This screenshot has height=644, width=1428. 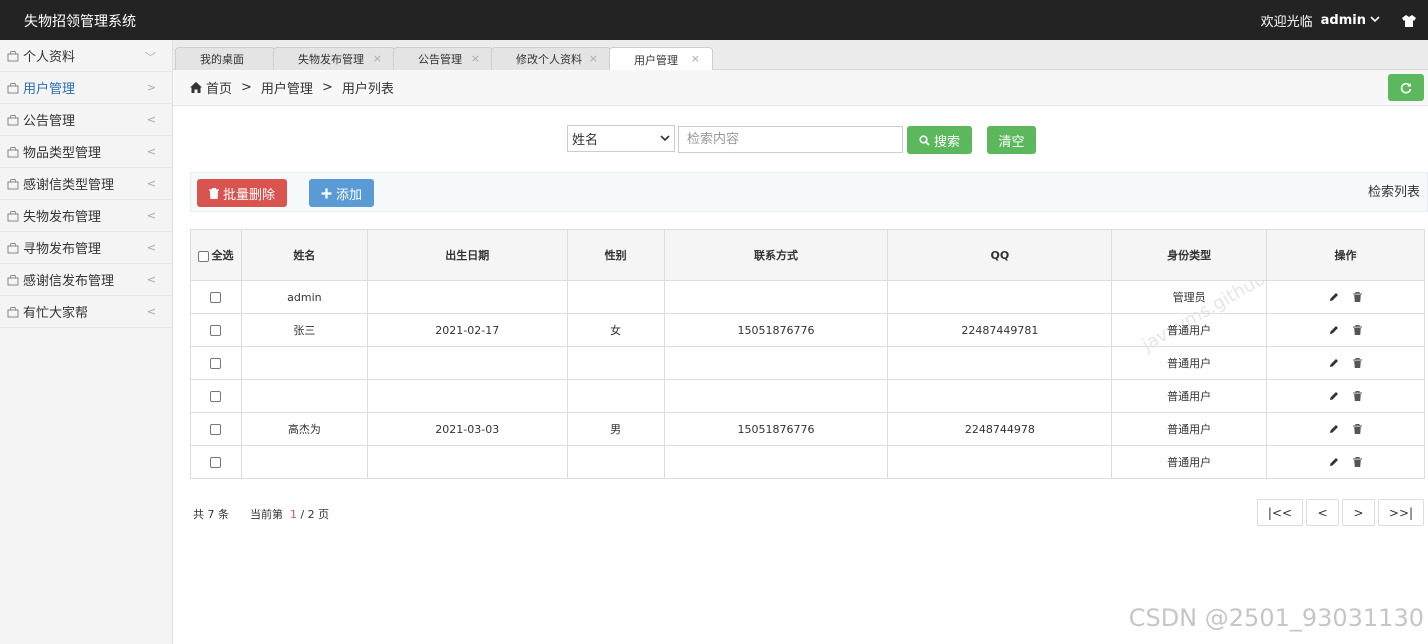 I want to click on tab-label: 我的桌面, so click(x=222, y=59).